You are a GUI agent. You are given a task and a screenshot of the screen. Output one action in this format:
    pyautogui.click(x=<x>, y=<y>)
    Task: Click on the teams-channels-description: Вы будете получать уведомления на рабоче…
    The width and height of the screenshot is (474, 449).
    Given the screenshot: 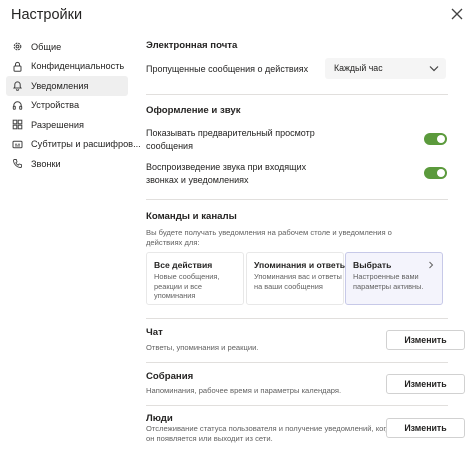 What is the action you would take?
    pyautogui.click(x=269, y=238)
    